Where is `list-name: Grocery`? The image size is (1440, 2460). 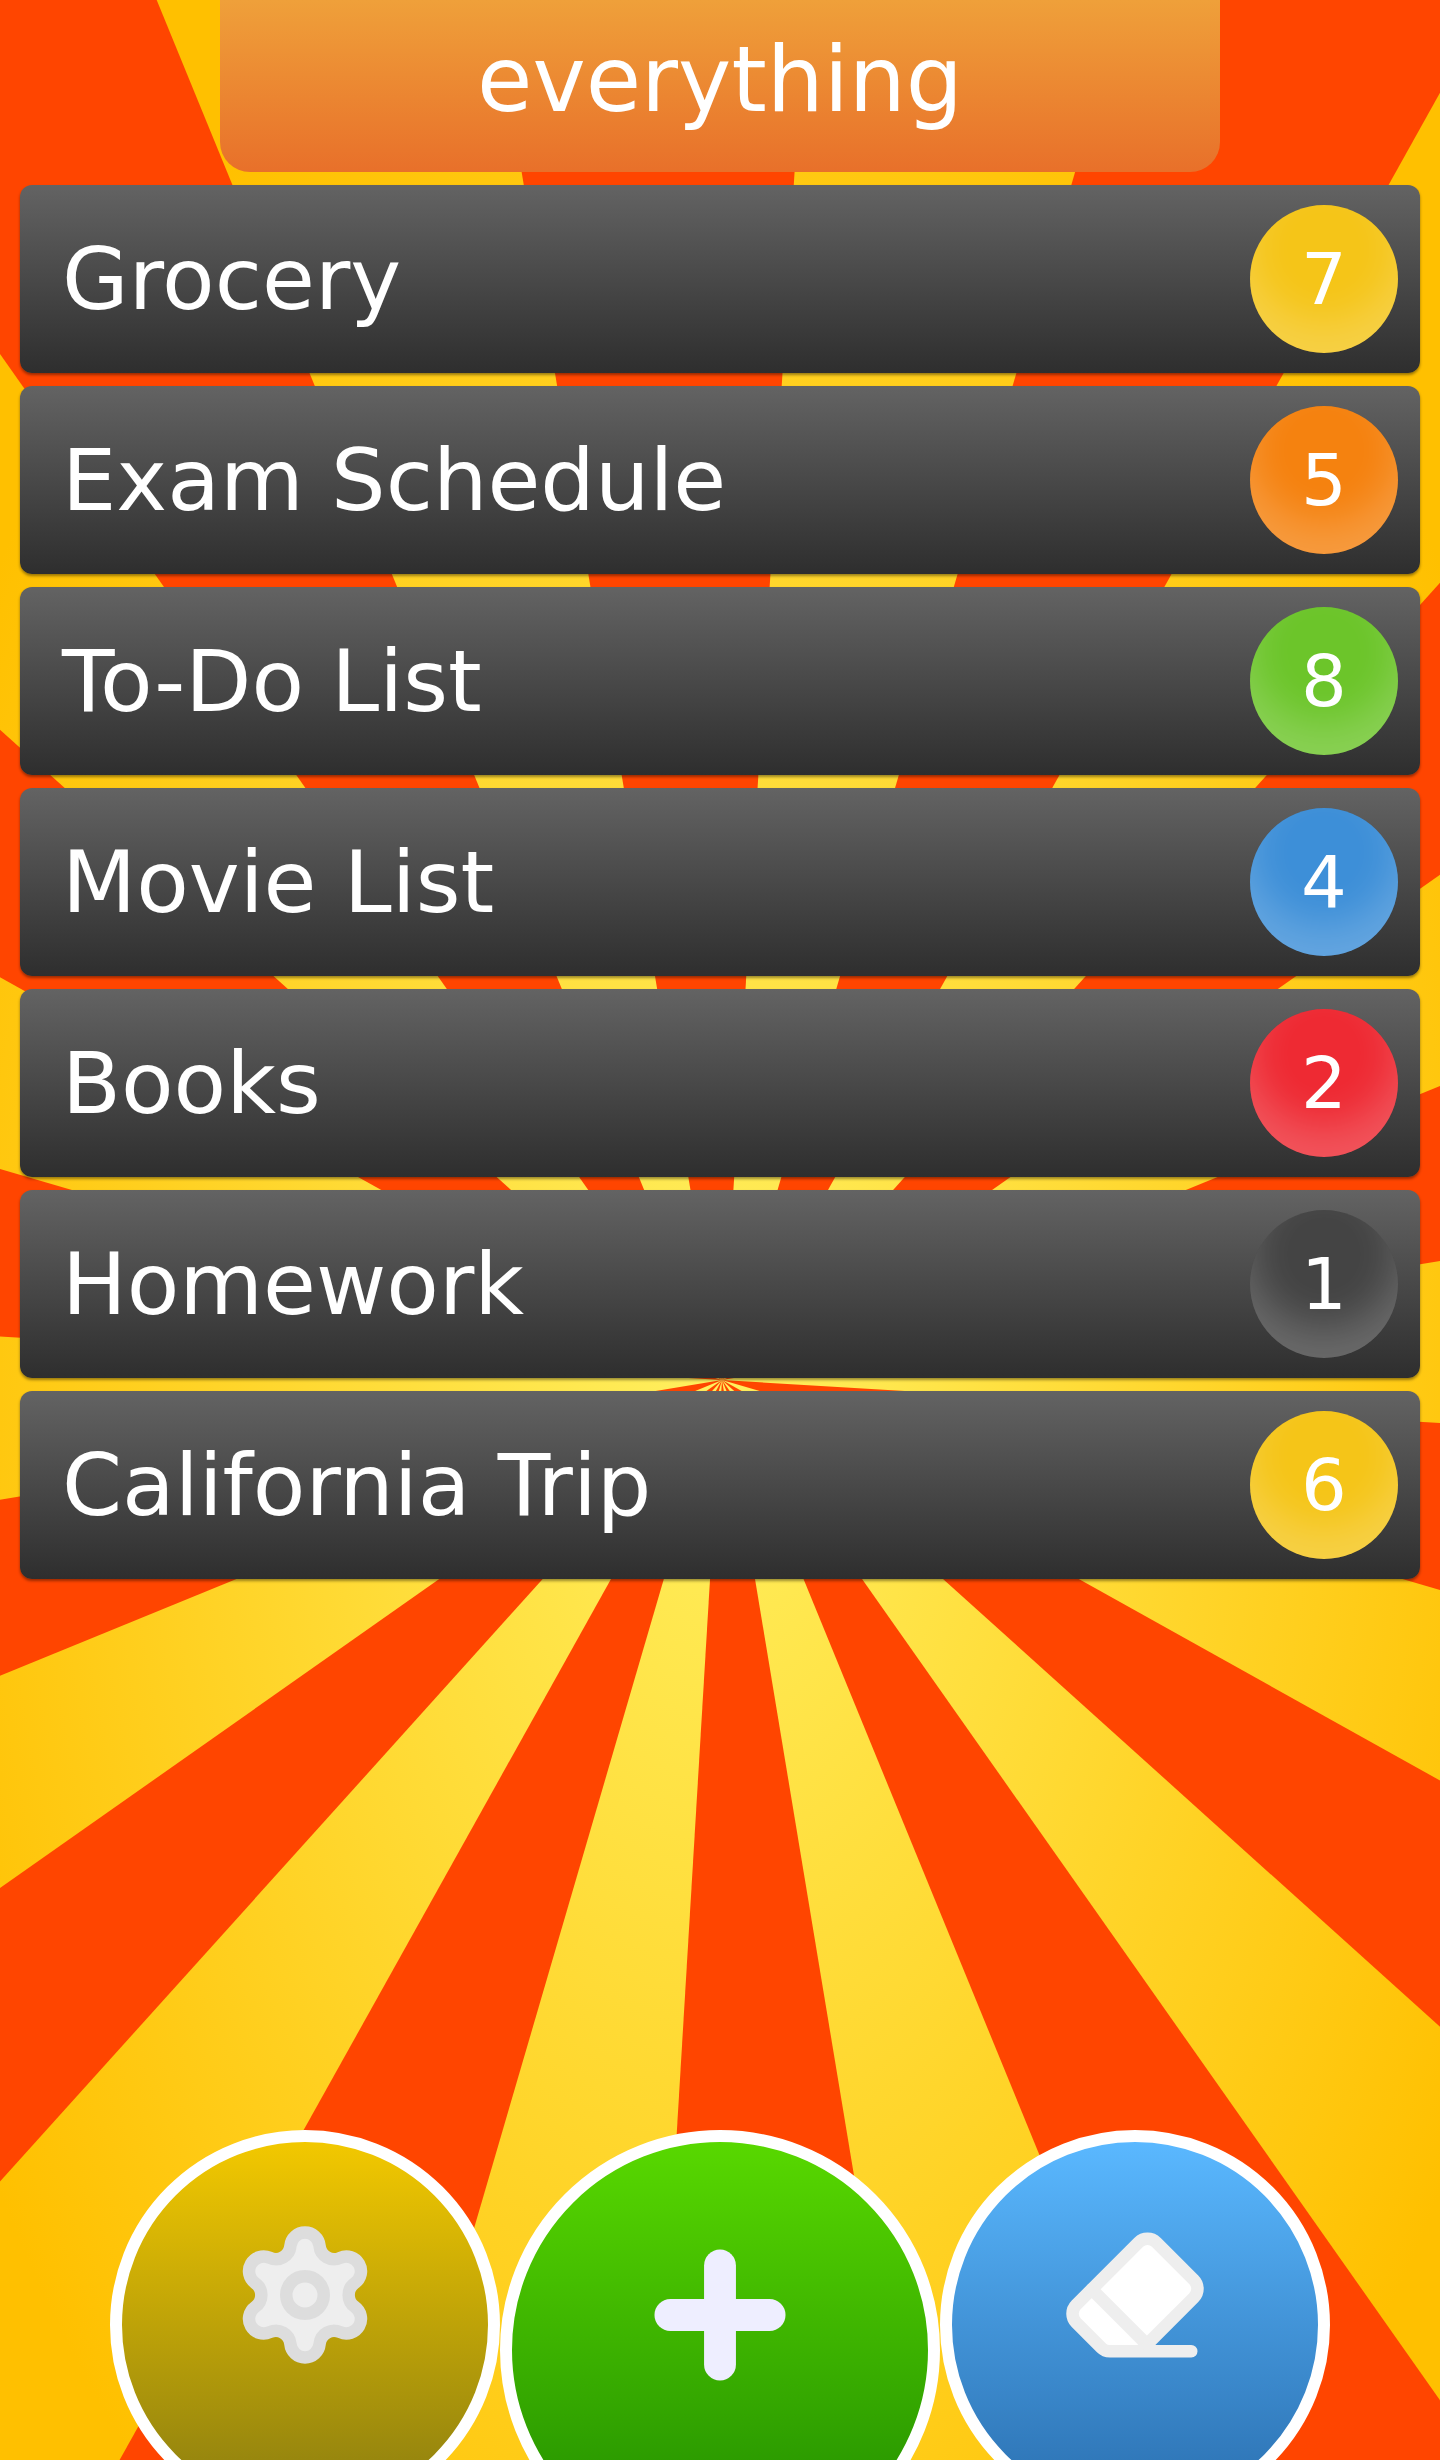 list-name: Grocery is located at coordinates (232, 279).